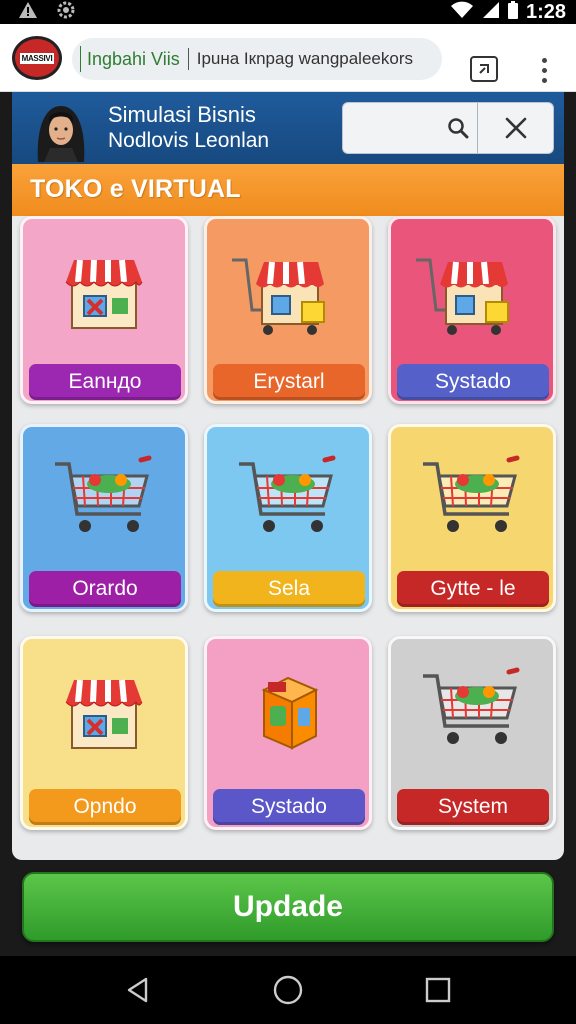 This screenshot has width=576, height=1024. Describe the element at coordinates (182, 114) in the screenshot. I see `app-title-line1: Simulasi Bisnis` at that location.